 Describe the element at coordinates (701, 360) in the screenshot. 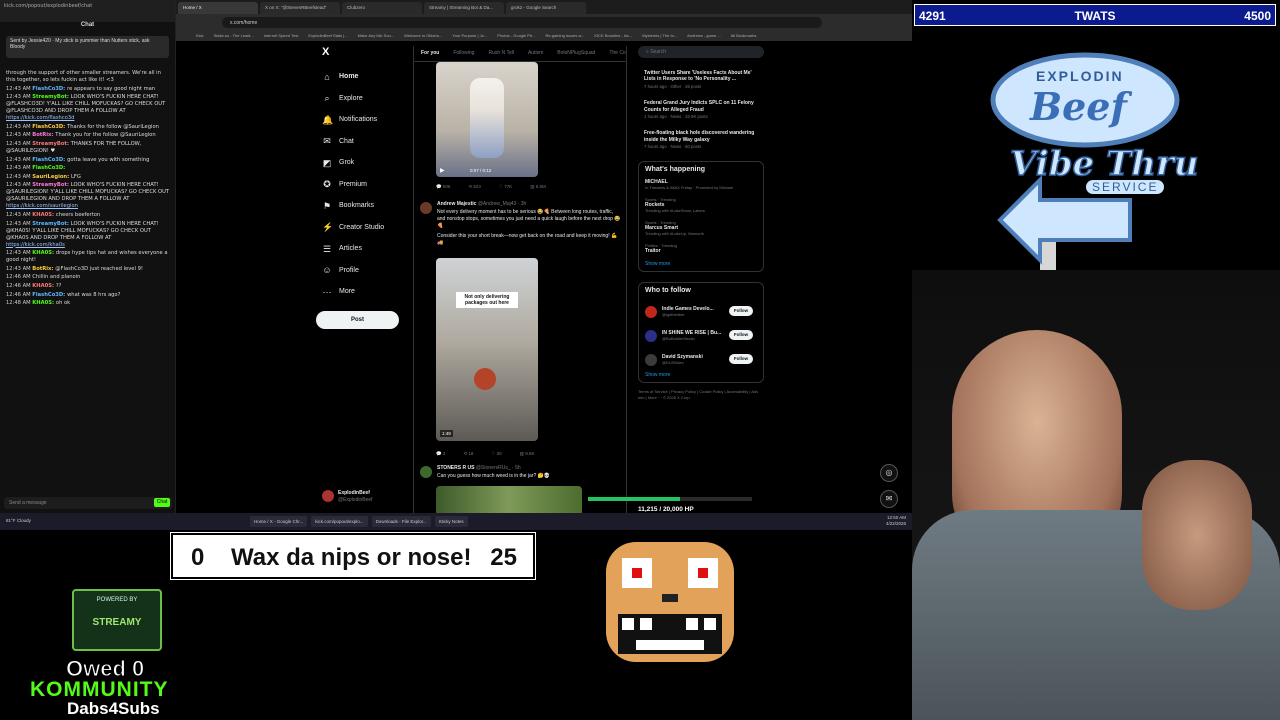

I see `follow-suggestion: David Szymanski @DUSKdev Follow` at that location.